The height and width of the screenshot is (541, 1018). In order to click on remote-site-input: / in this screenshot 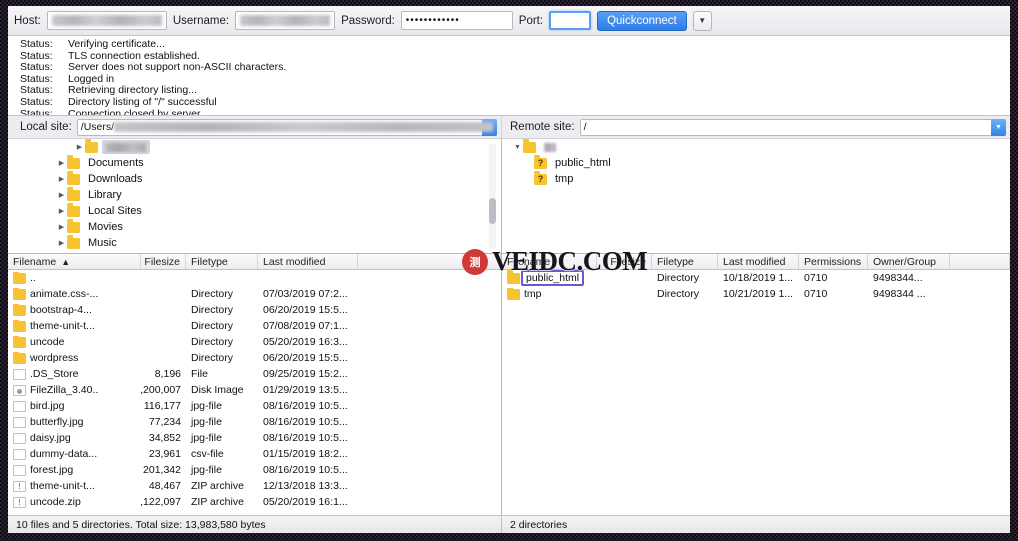, I will do `click(792, 127)`.